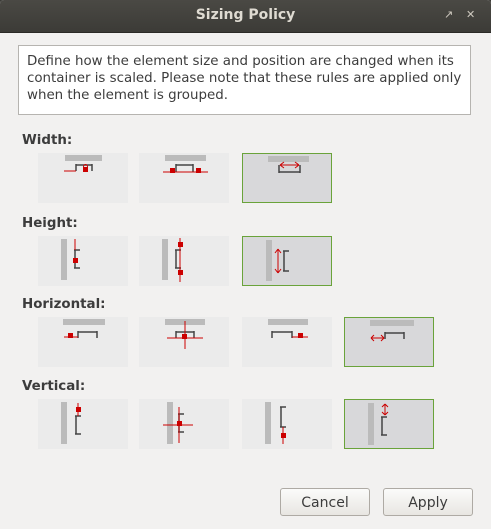  Describe the element at coordinates (287, 261) in the screenshot. I see `height-scale-option` at that location.